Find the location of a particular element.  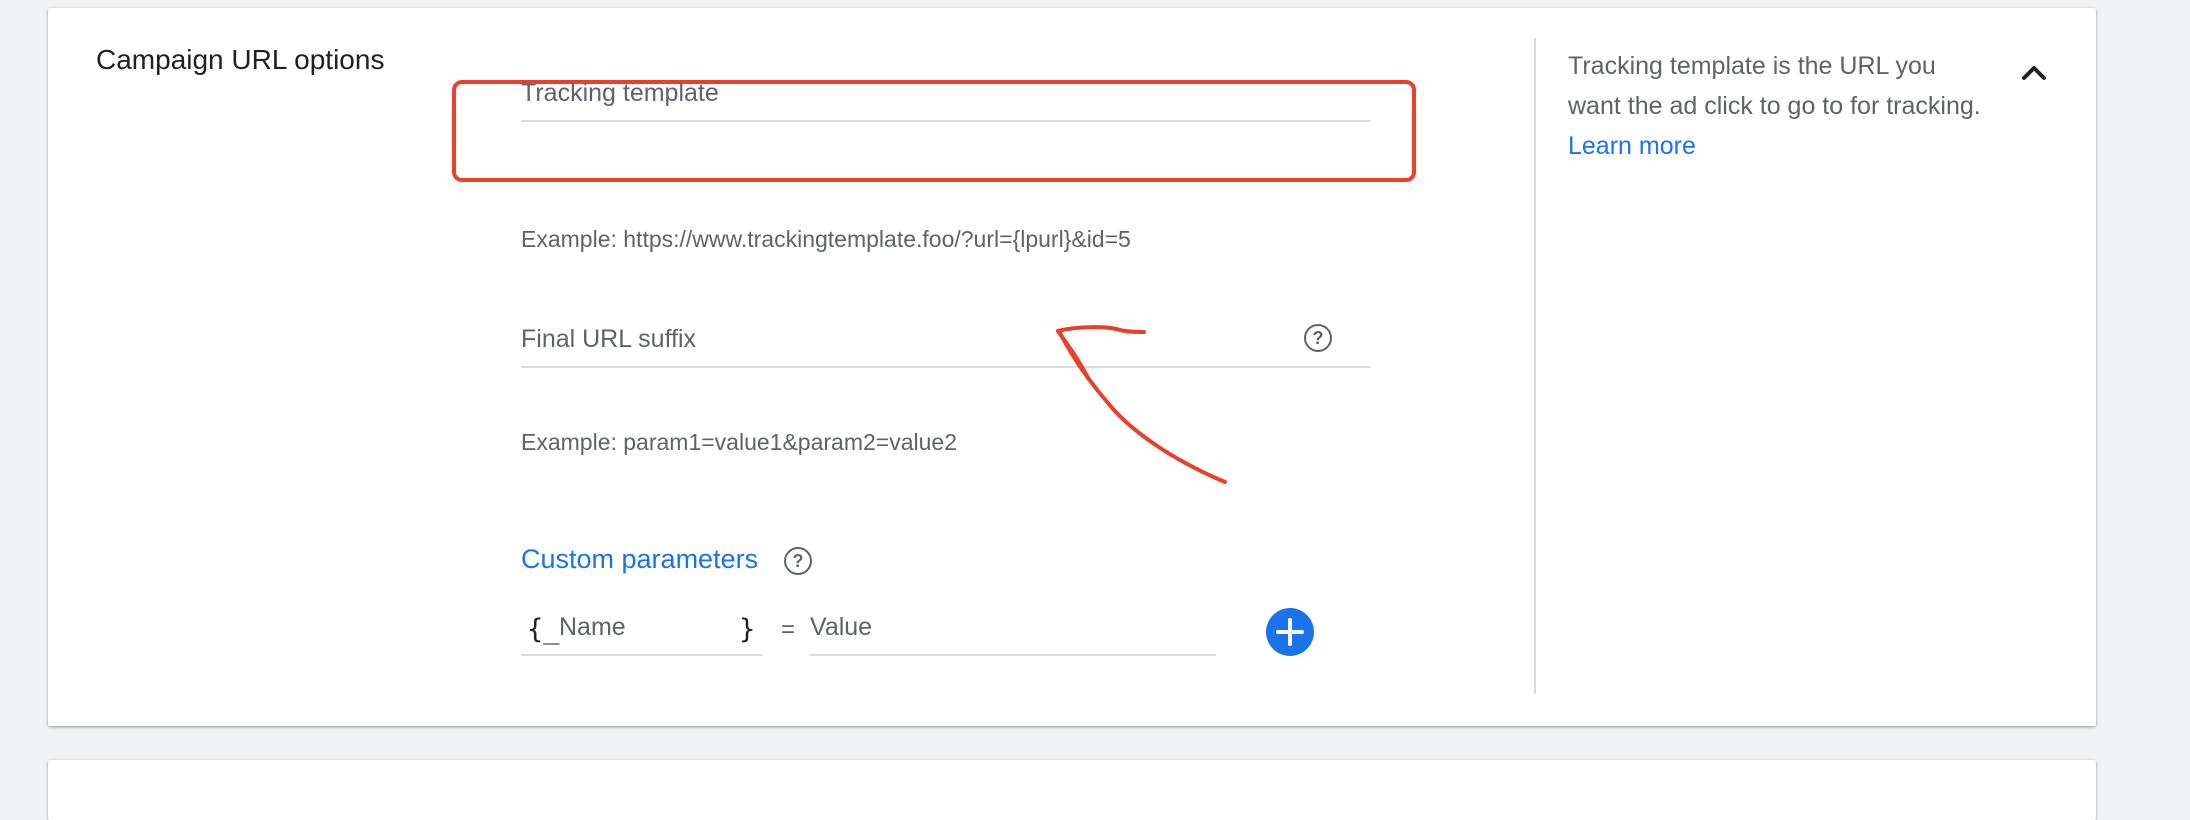

plus-icon is located at coordinates (1290, 632).